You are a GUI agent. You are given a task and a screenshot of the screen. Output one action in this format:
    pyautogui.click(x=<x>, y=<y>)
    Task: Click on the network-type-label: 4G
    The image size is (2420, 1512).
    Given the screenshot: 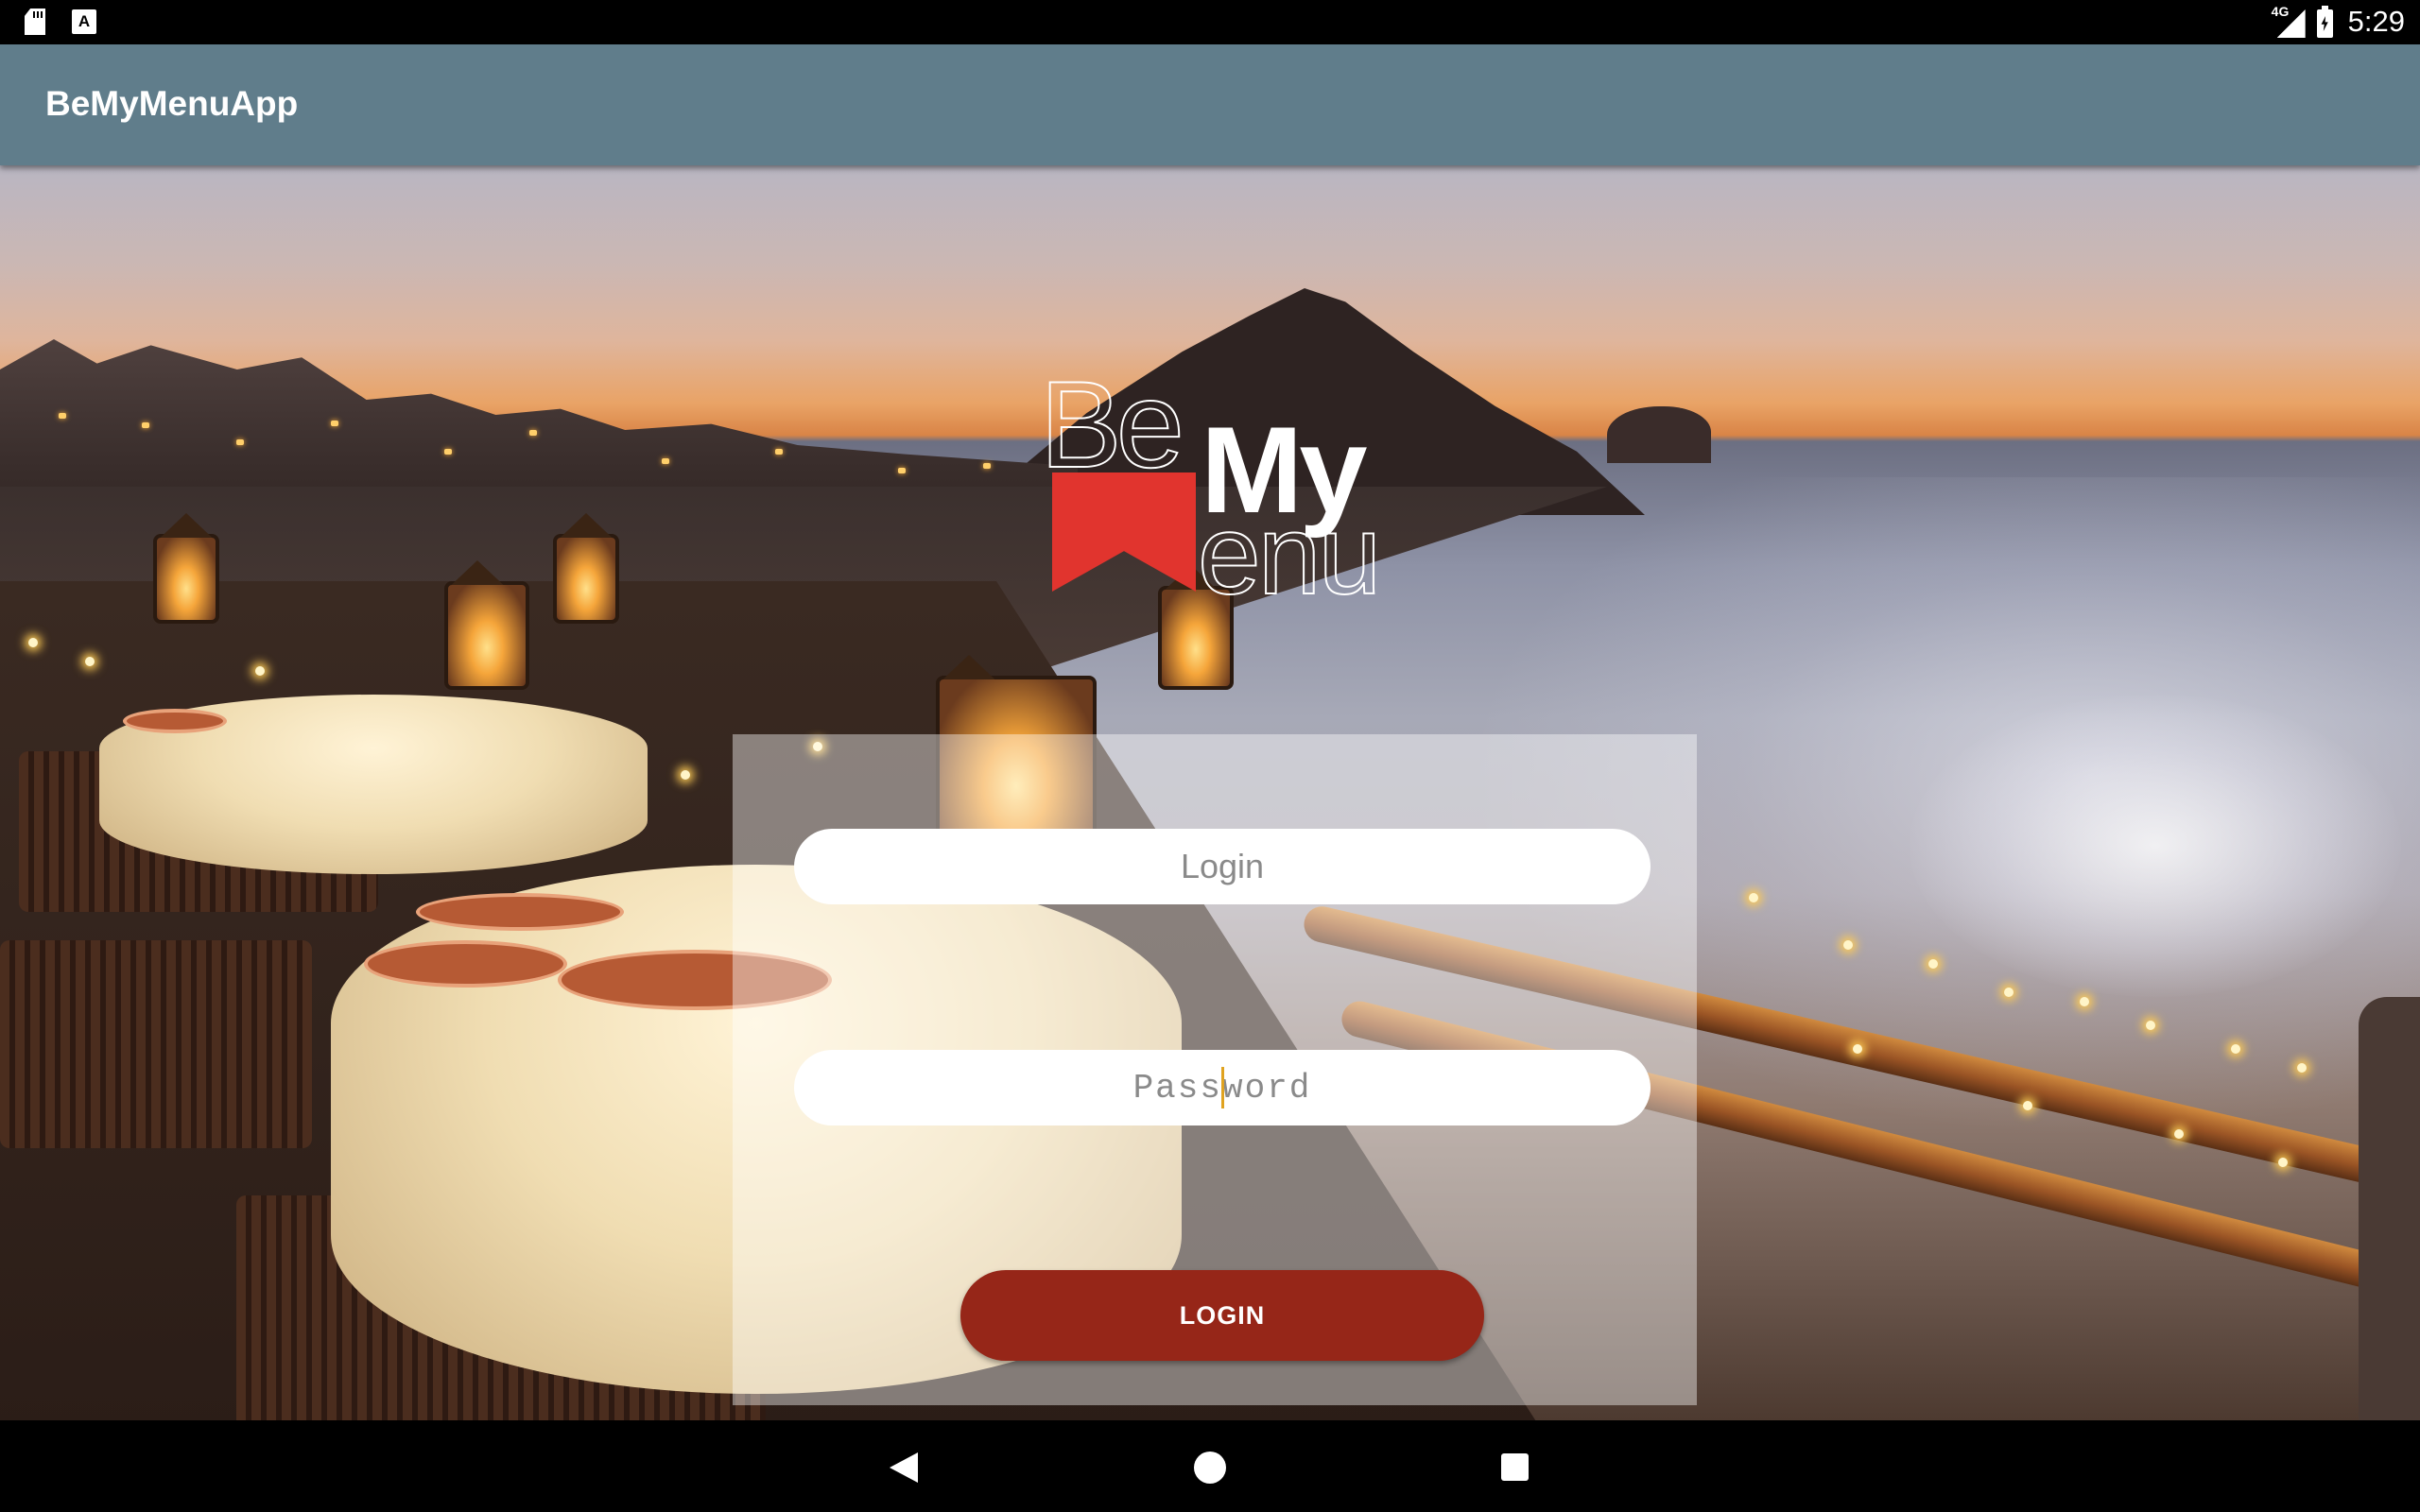 What is the action you would take?
    pyautogui.click(x=2280, y=11)
    